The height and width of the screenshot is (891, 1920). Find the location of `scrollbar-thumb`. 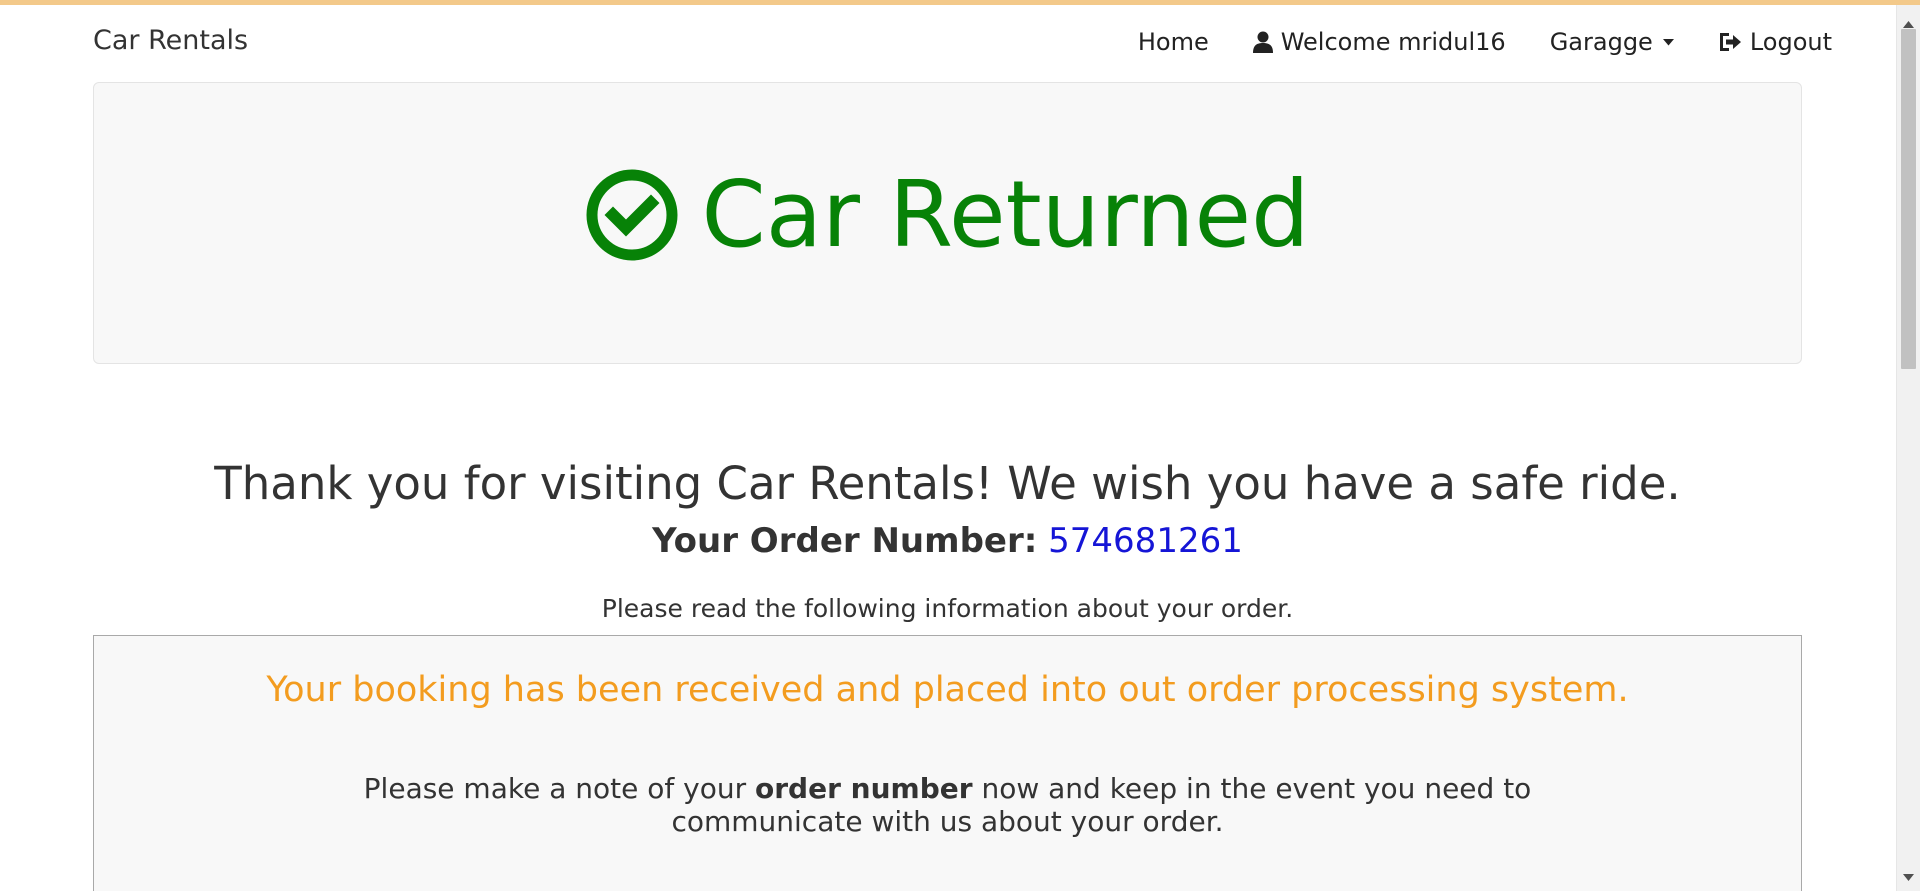

scrollbar-thumb is located at coordinates (1908, 199).